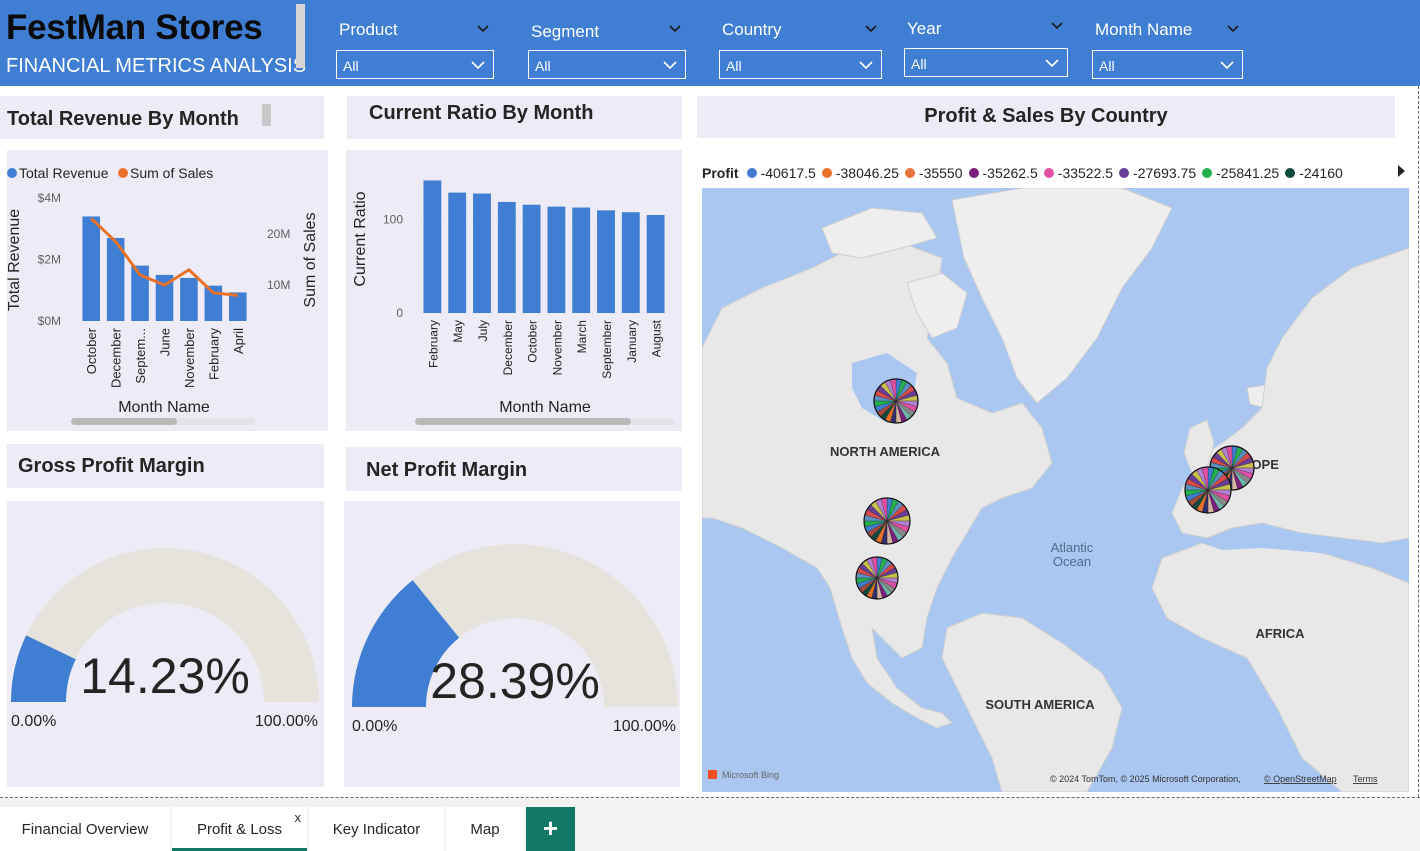  I want to click on x-tick-label: May, so click(458, 331).